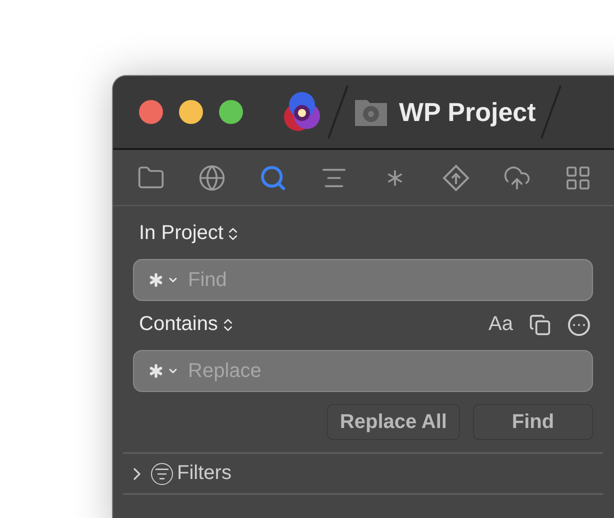 The image size is (614, 518). Describe the element at coordinates (533, 422) in the screenshot. I see `find-button: Find` at that location.